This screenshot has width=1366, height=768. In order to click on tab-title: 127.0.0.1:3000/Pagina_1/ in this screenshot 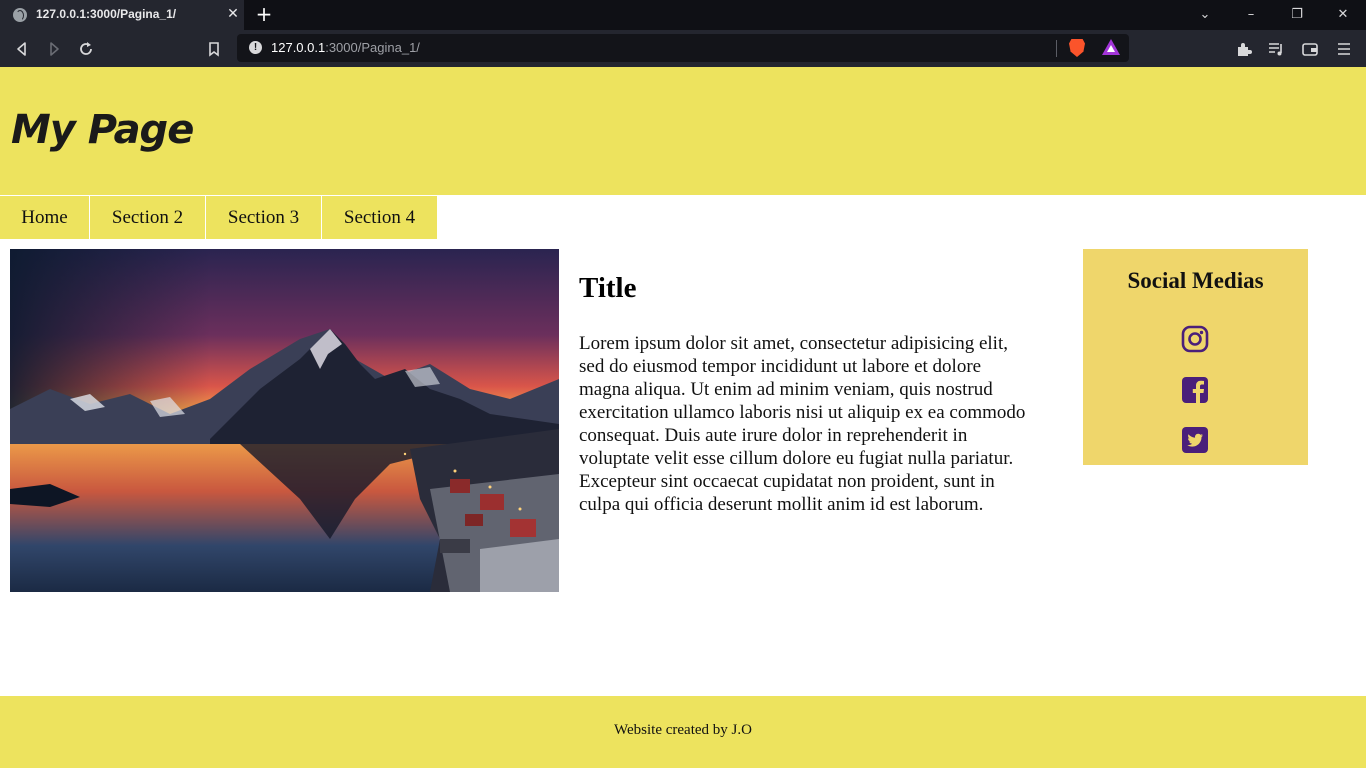, I will do `click(106, 14)`.